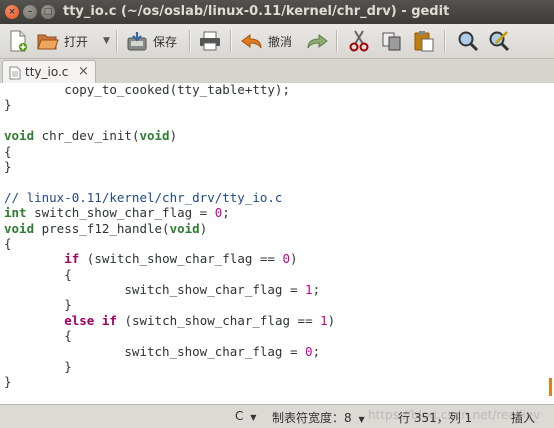  Describe the element at coordinates (12, 12) in the screenshot. I see `window-close-button: ×` at that location.